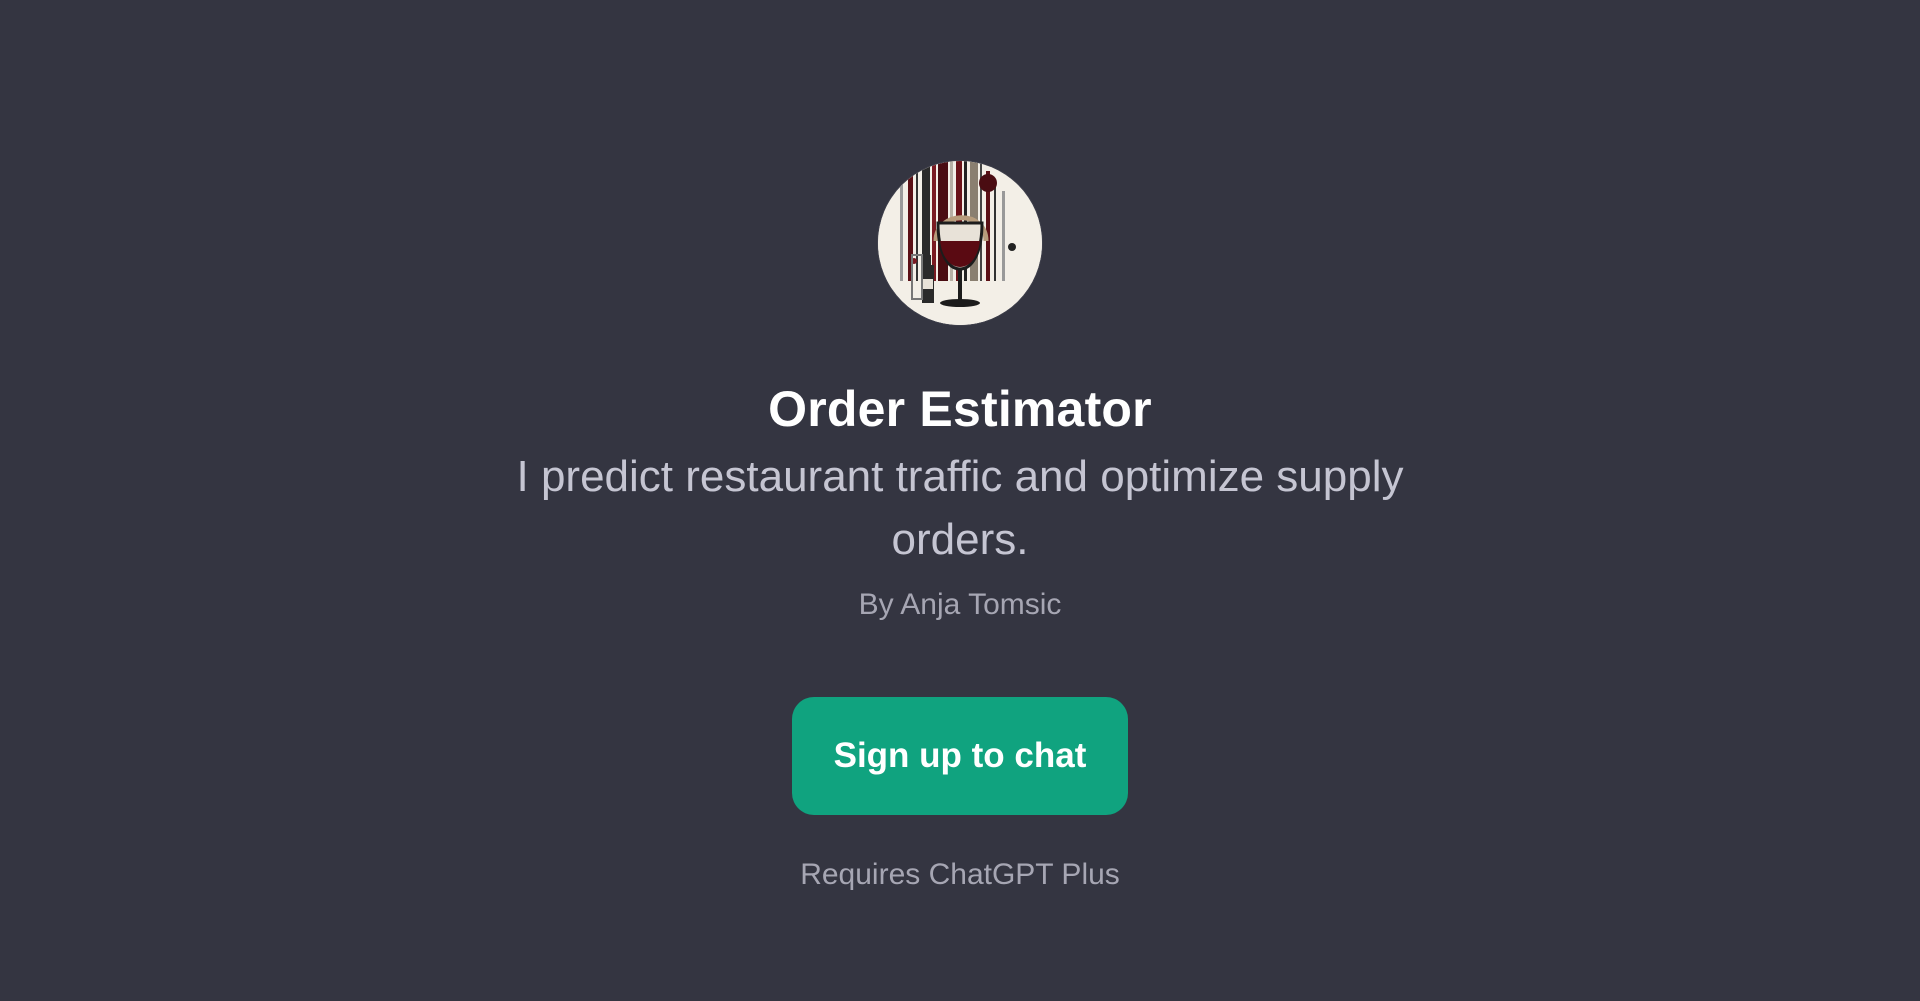 The width and height of the screenshot is (1920, 1001). I want to click on gpt-author: By Anja Tomsic, so click(960, 604).